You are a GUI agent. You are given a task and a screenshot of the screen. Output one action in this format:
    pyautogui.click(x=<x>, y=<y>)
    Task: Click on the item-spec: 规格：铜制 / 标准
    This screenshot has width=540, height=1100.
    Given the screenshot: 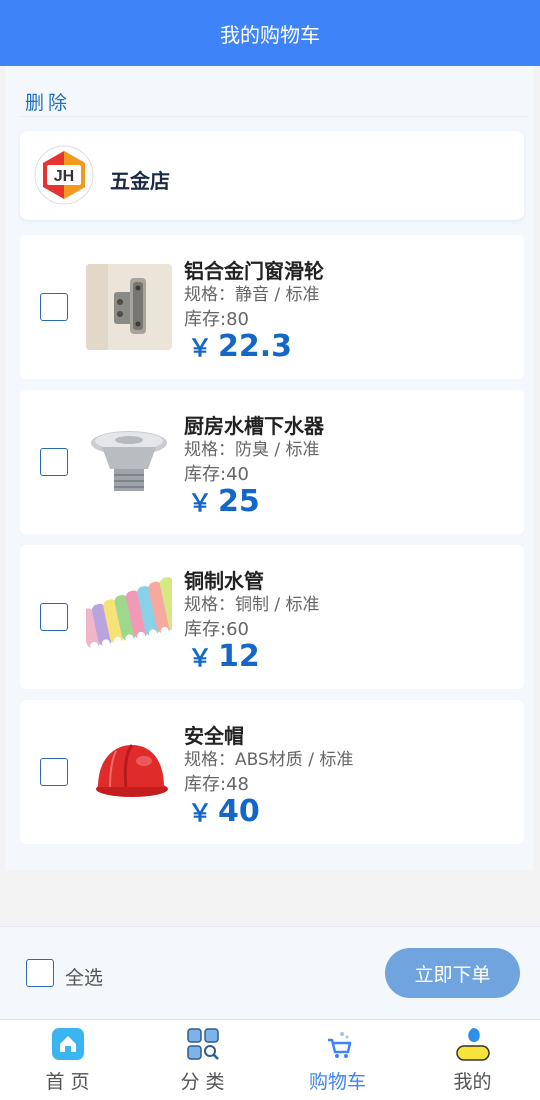 What is the action you would take?
    pyautogui.click(x=252, y=605)
    